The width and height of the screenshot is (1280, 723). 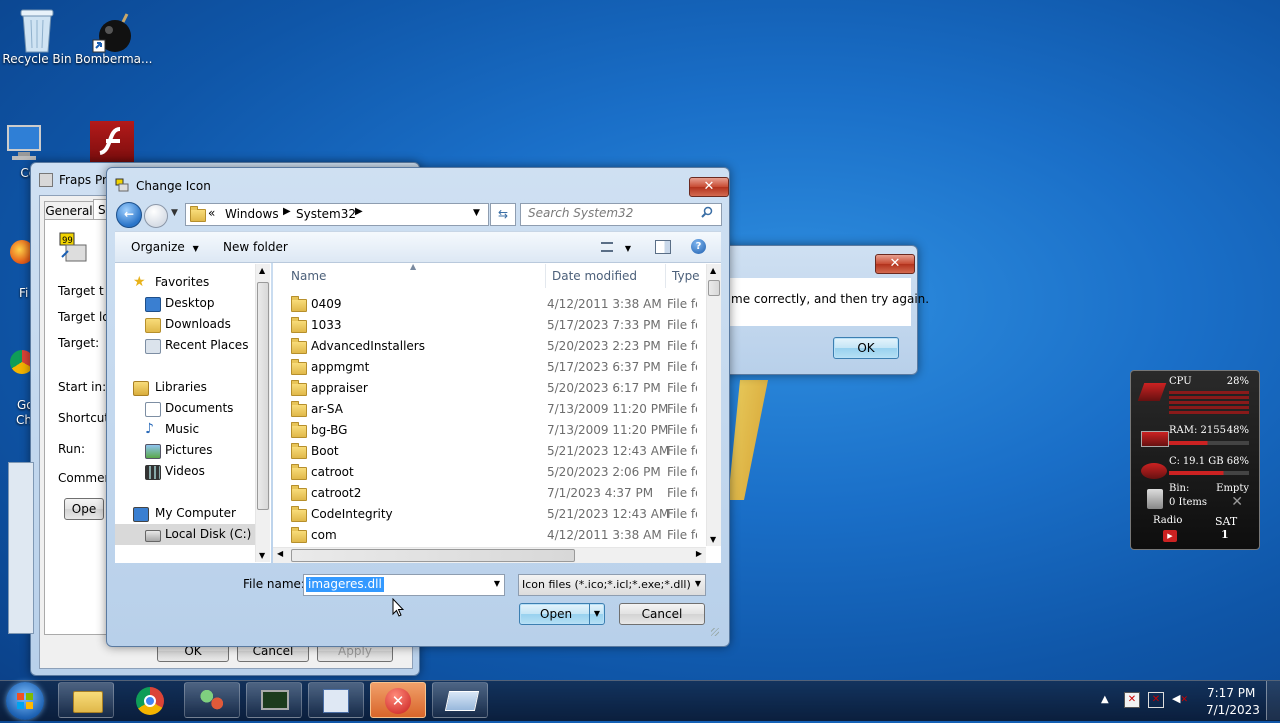 What do you see at coordinates (663, 247) in the screenshot?
I see `preview-pane-button` at bounding box center [663, 247].